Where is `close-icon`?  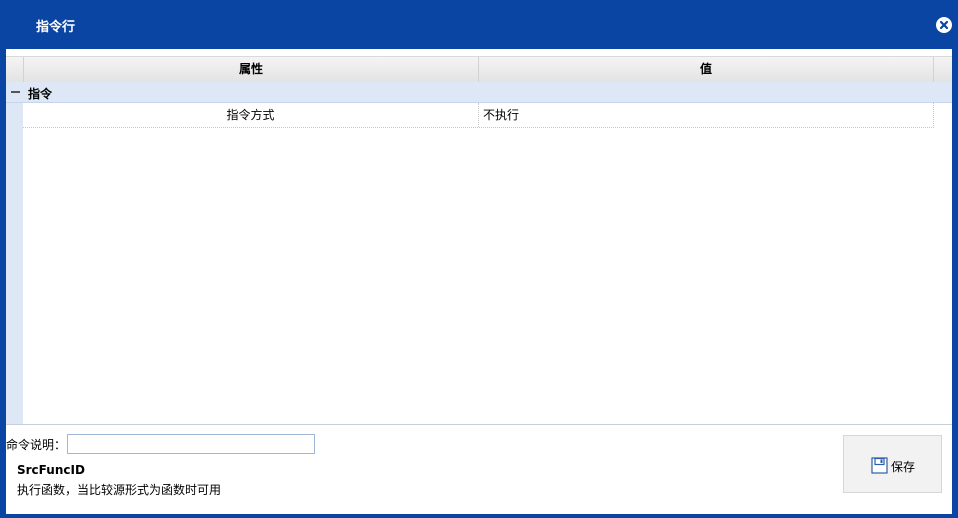 close-icon is located at coordinates (944, 25).